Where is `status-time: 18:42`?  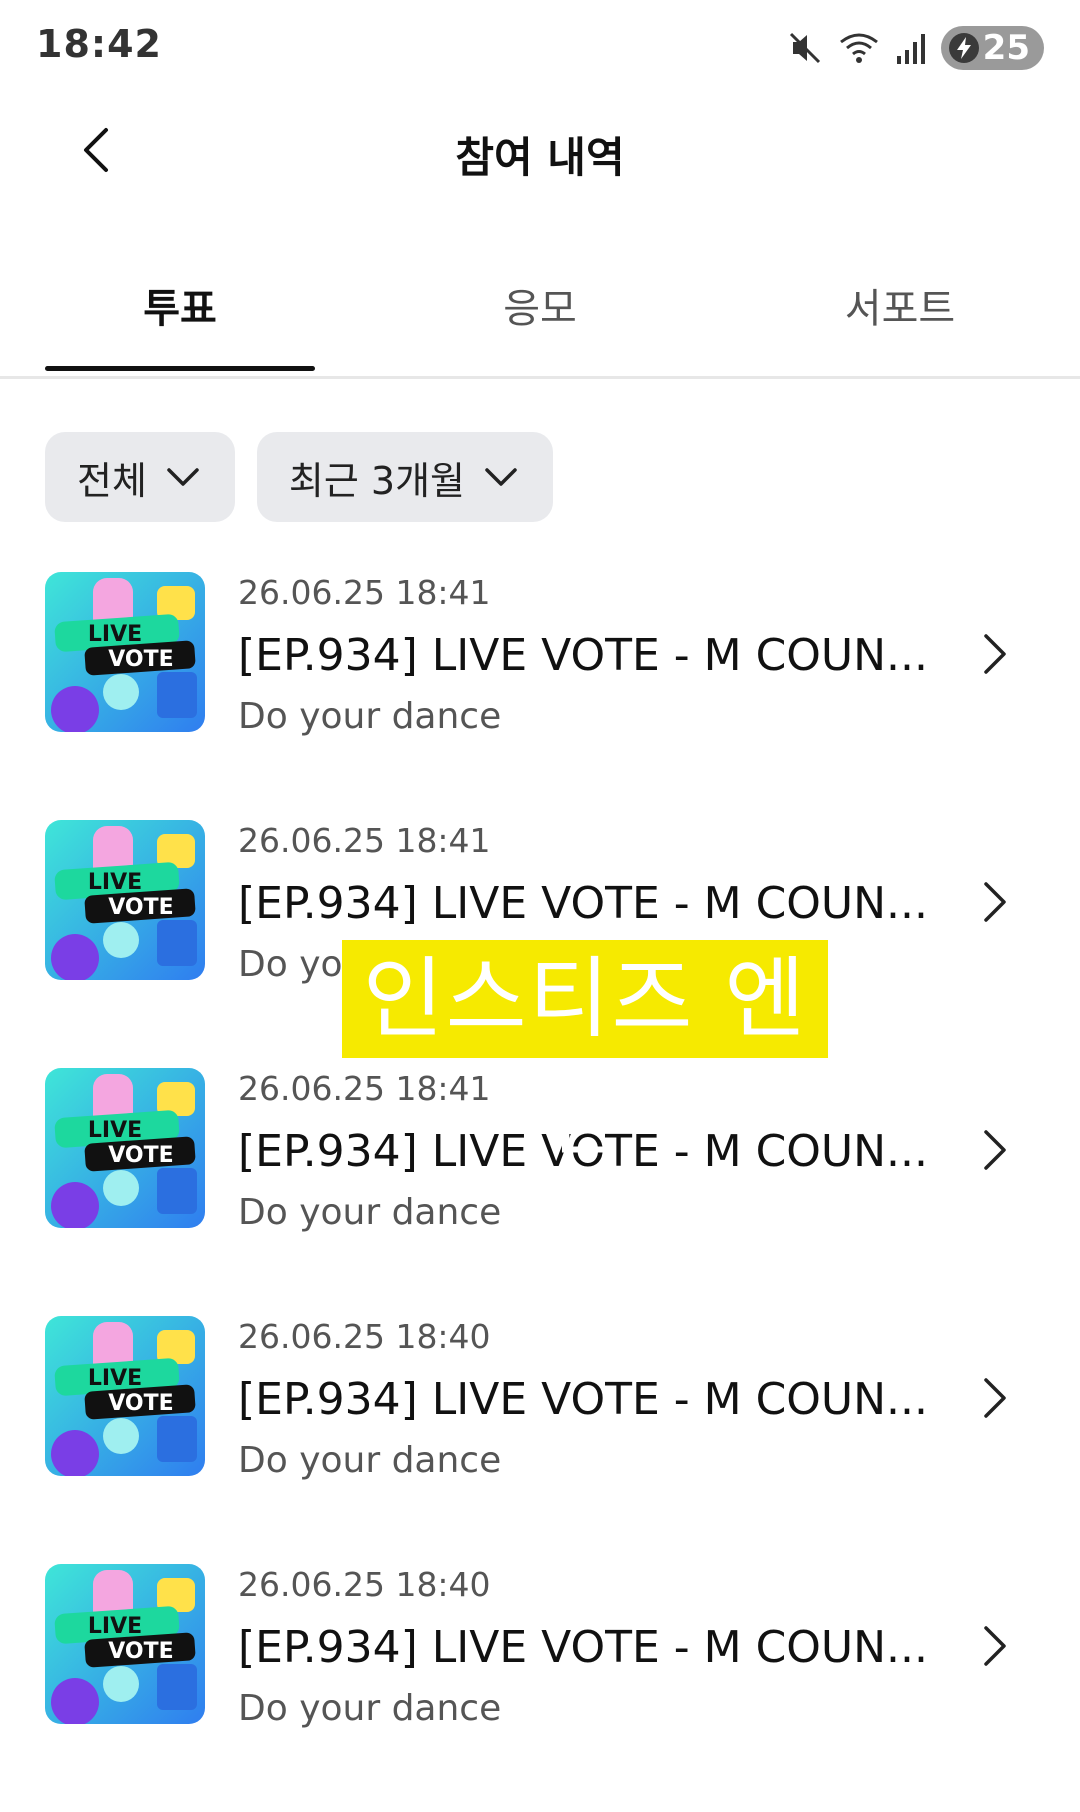 status-time: 18:42 is located at coordinates (99, 44).